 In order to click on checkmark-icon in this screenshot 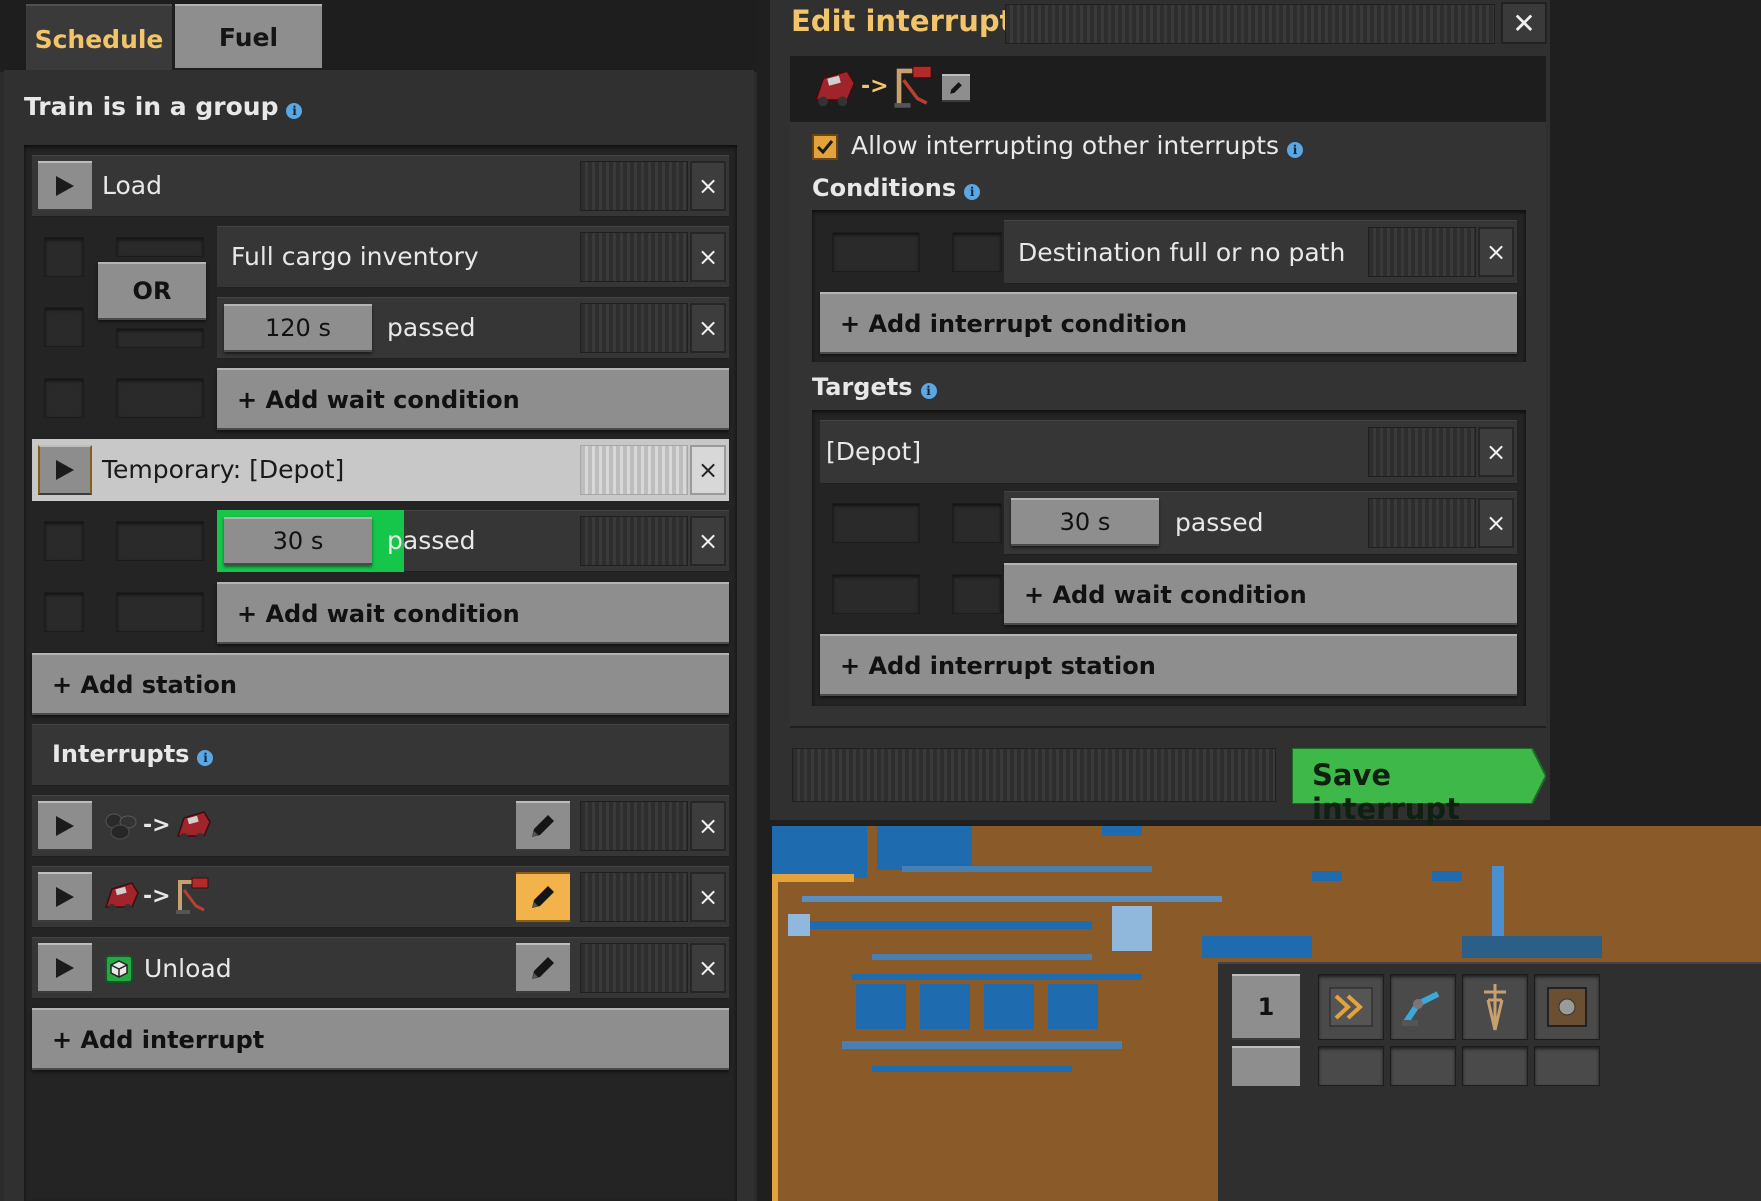, I will do `click(825, 147)`.